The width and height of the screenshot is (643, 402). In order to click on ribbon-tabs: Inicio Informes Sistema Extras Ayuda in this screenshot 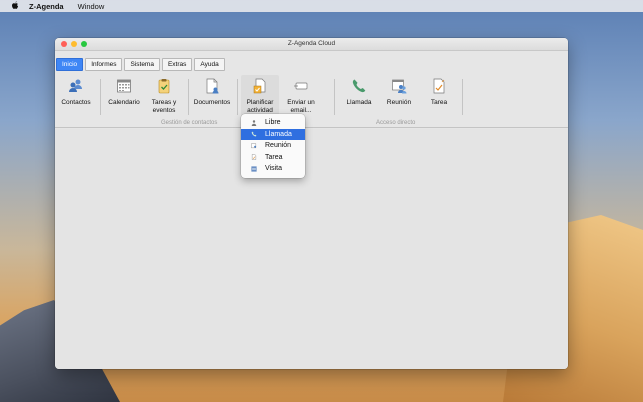, I will do `click(140, 64)`.